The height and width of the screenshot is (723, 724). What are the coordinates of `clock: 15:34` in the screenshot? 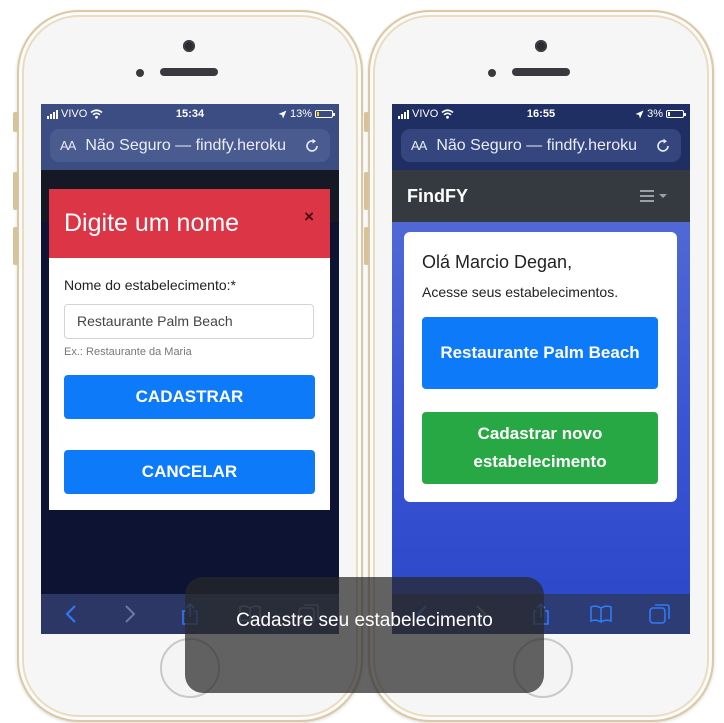 It's located at (190, 114).